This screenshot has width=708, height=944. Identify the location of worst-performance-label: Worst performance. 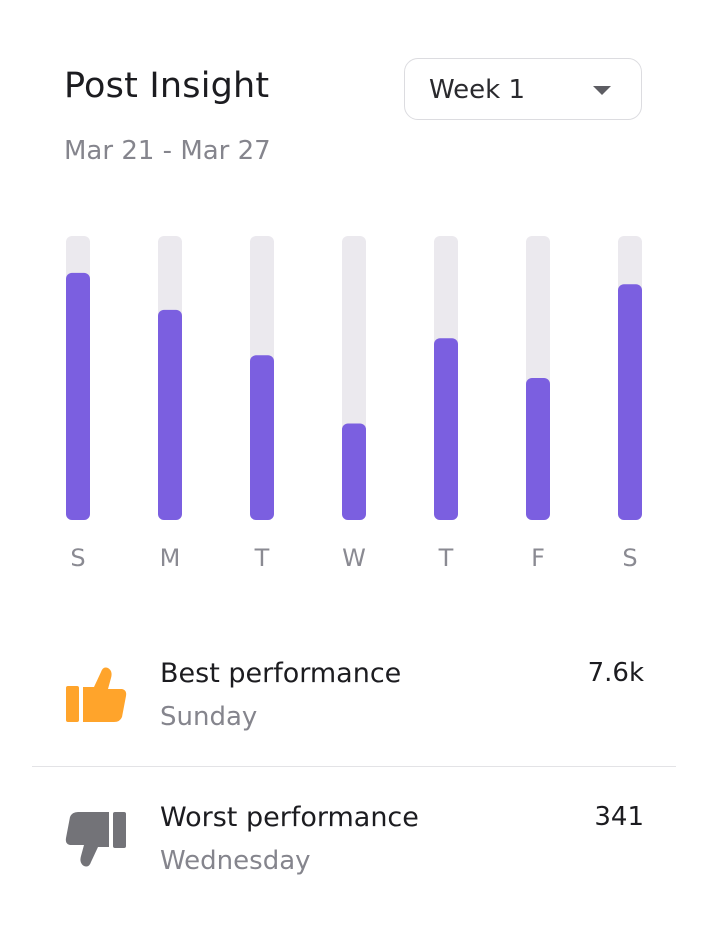
(289, 817).